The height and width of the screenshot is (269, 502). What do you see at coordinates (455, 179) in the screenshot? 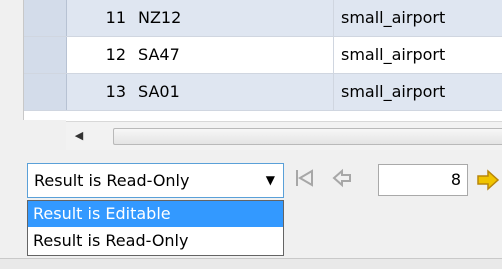
I see `page-number: 8` at bounding box center [455, 179].